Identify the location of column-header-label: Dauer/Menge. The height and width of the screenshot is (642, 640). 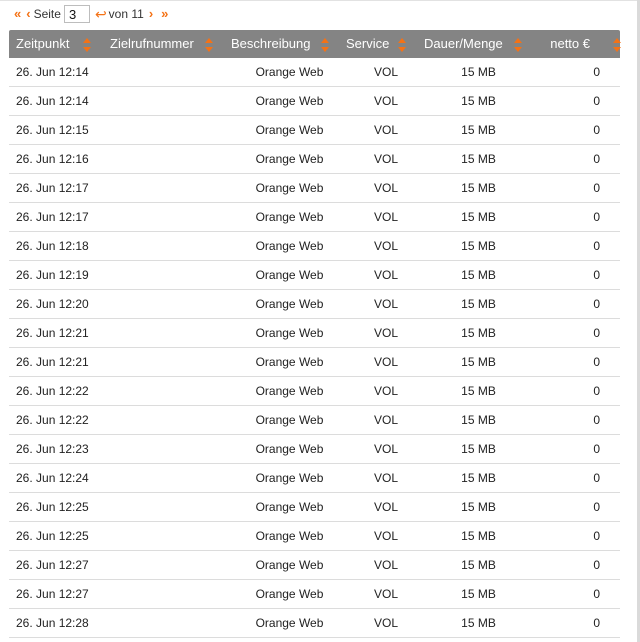
(463, 43).